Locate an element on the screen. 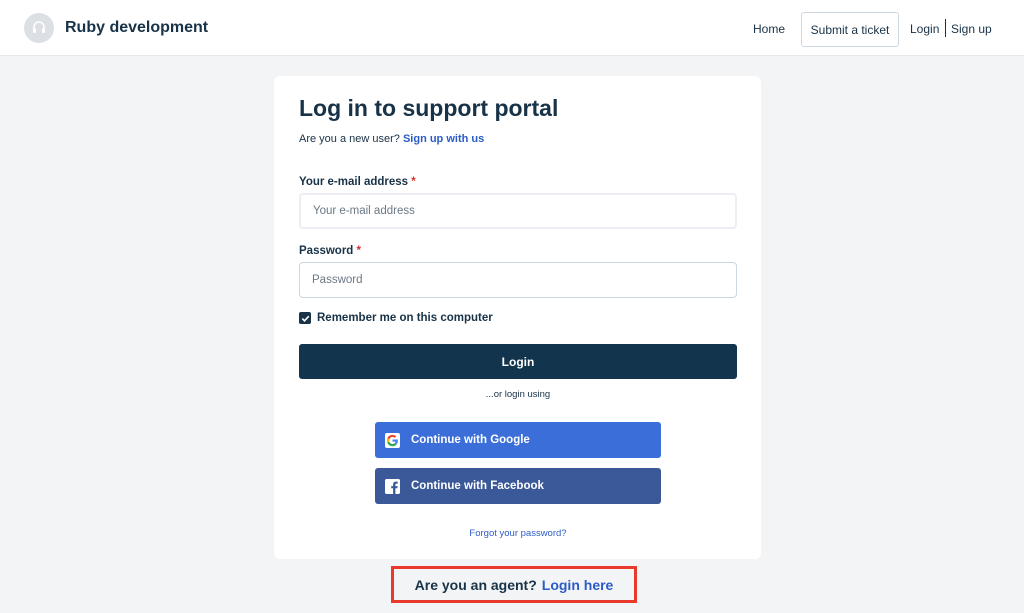 The image size is (1024, 613). remember-me-checkbox is located at coordinates (305, 318).